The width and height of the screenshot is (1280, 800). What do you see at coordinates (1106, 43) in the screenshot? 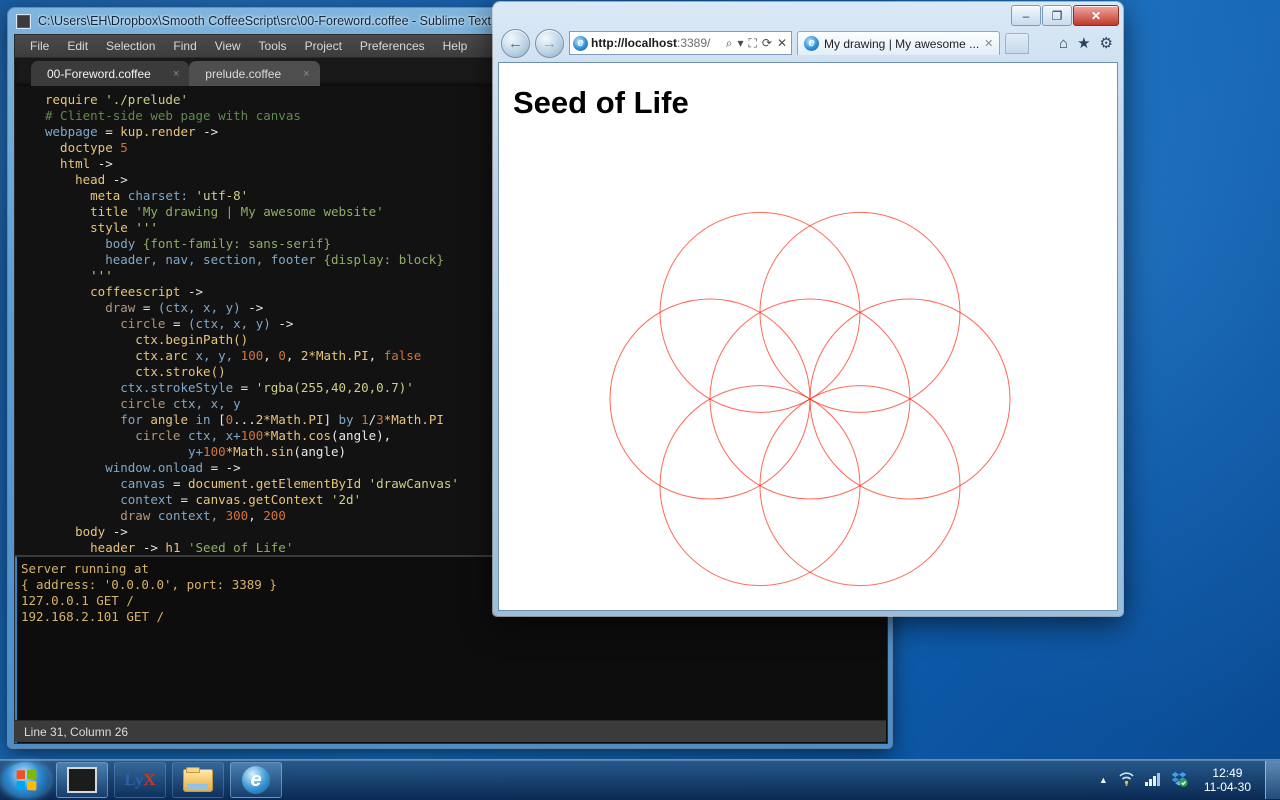
I see `gear-icon: ⚙` at bounding box center [1106, 43].